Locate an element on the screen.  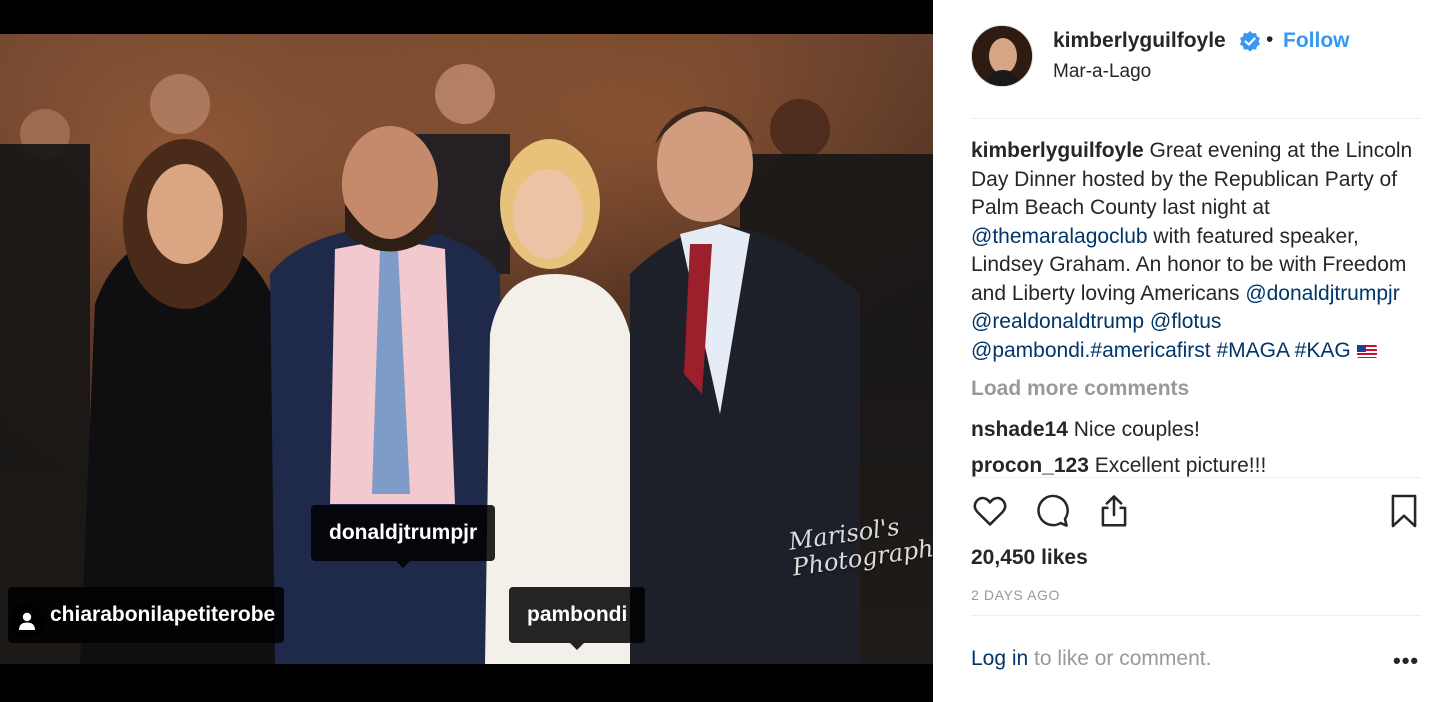
like-button is located at coordinates (991, 512).